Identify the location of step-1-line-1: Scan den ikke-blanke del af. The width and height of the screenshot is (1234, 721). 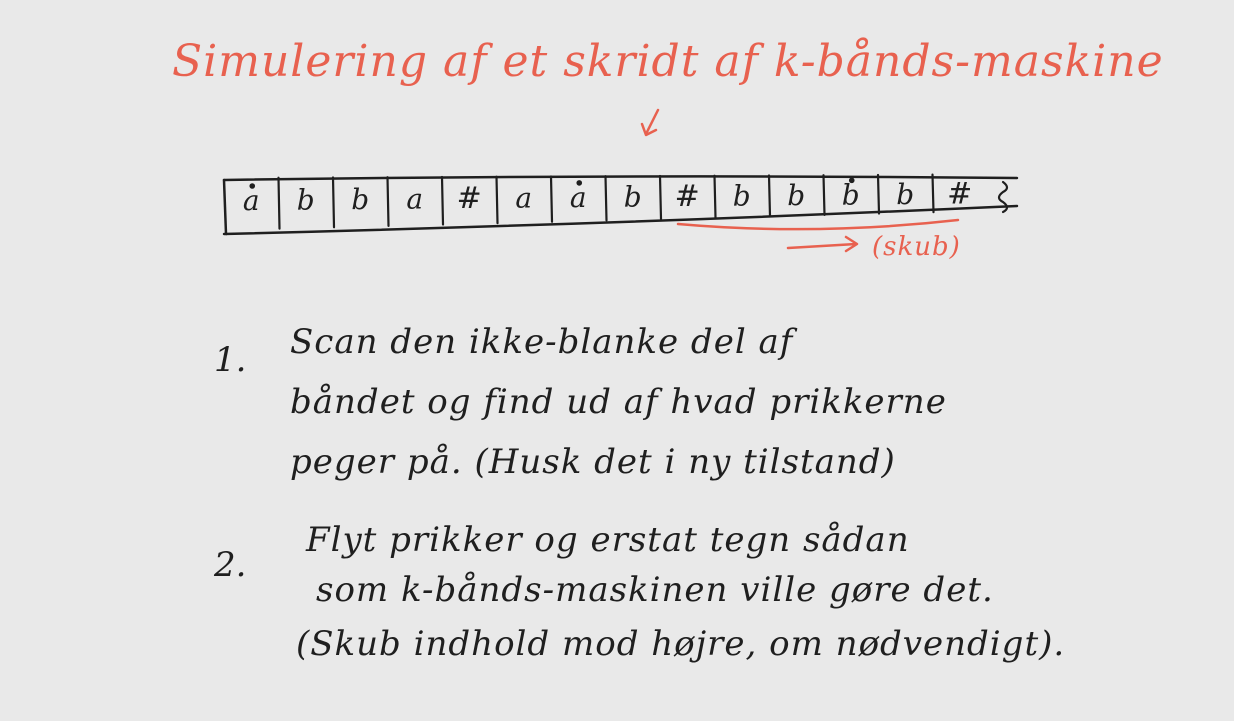
(542, 342).